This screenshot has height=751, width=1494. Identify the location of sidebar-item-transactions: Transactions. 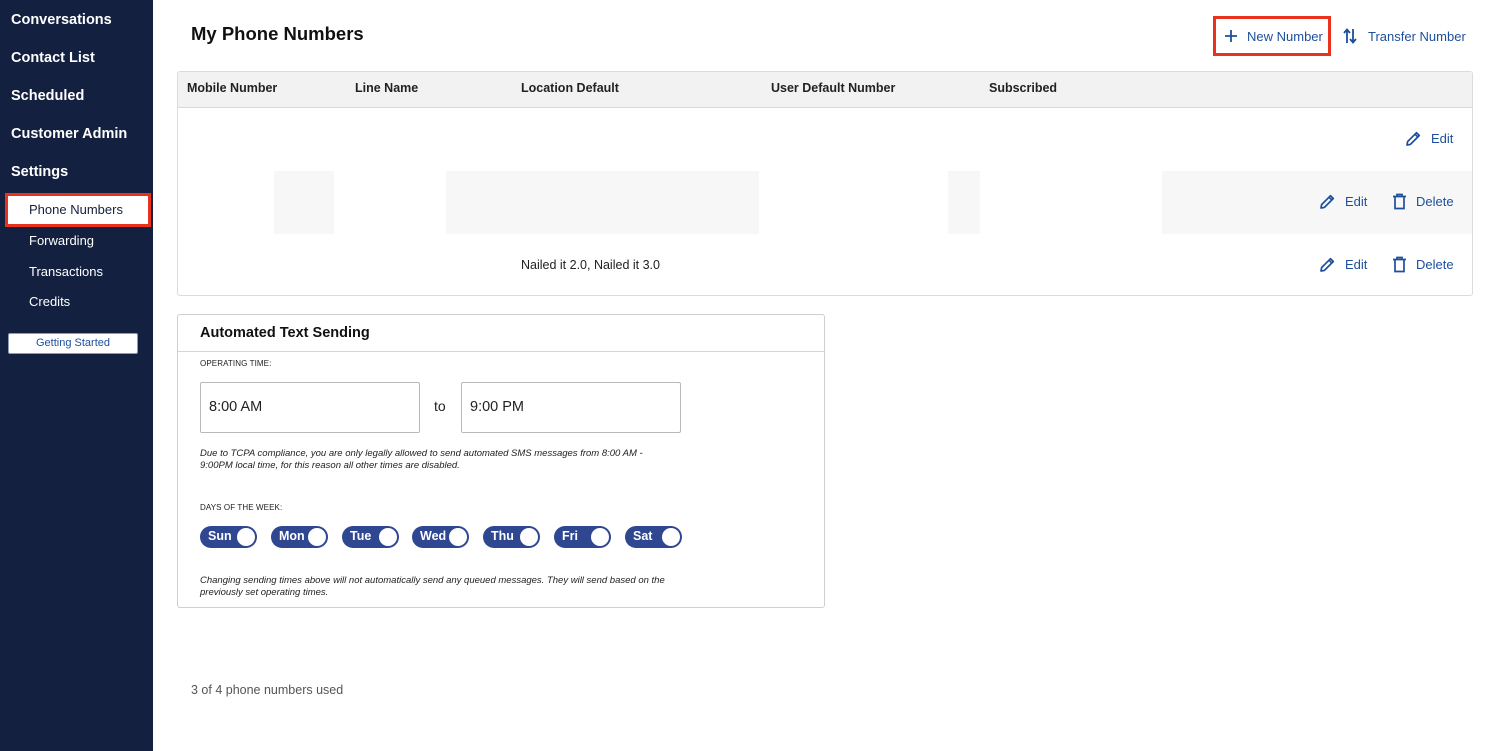
(66, 271).